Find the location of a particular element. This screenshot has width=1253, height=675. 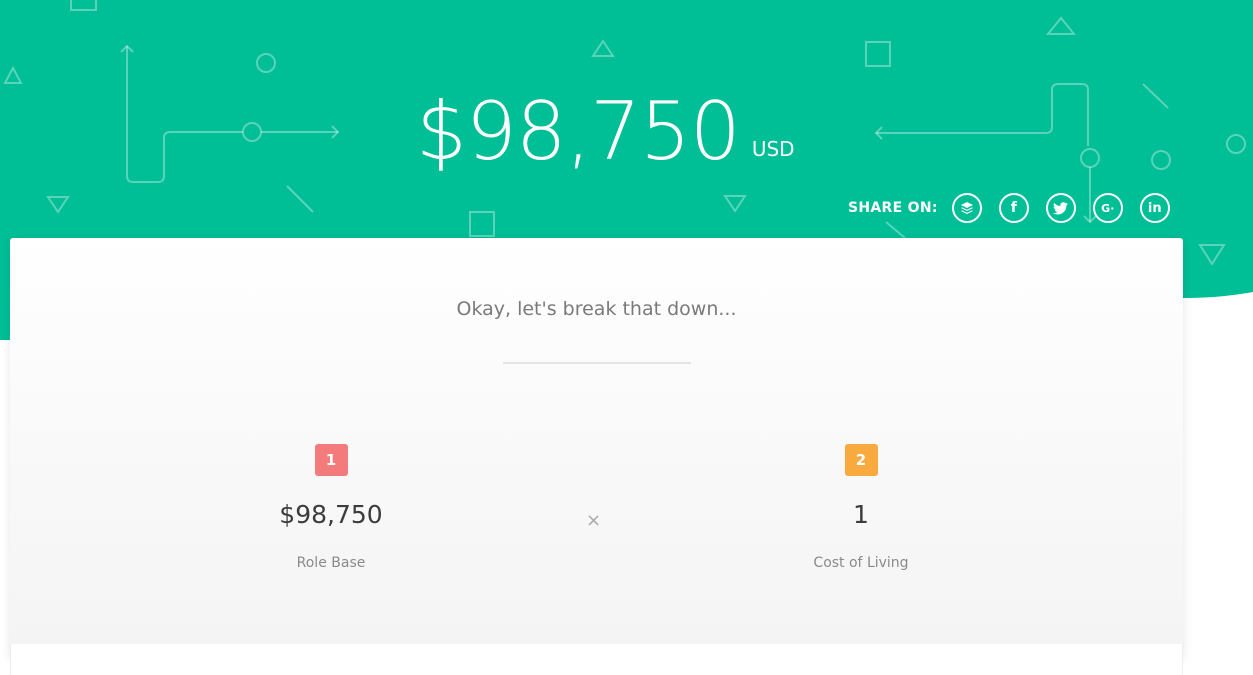

share-bar: SHARE ON: f G· in is located at coordinates (1009, 208).